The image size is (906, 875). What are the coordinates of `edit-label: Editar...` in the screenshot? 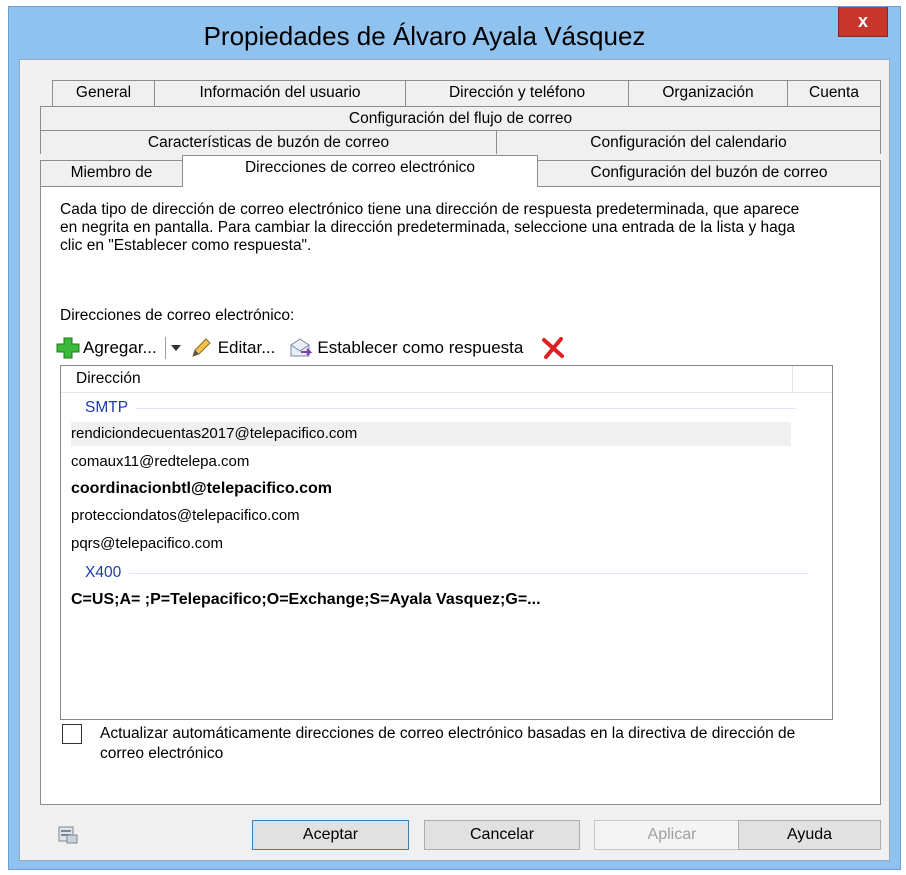 It's located at (246, 347).